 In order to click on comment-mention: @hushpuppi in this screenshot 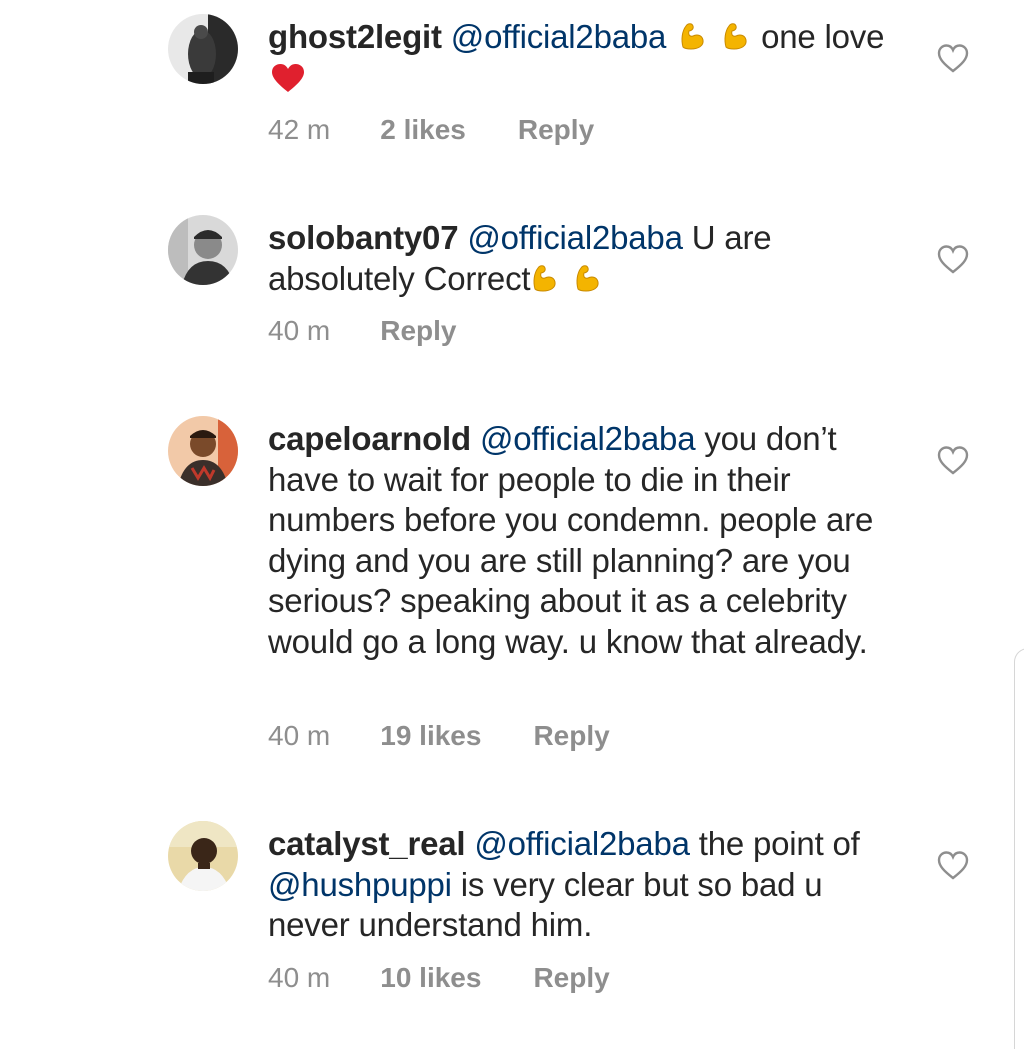, I will do `click(360, 884)`.